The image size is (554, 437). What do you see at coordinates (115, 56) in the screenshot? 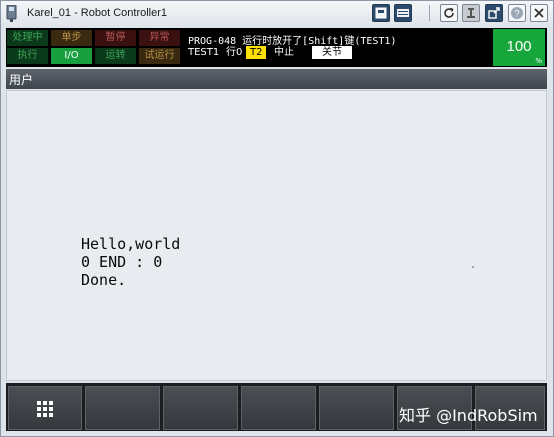
I see `status-prod-indicator: 运转` at bounding box center [115, 56].